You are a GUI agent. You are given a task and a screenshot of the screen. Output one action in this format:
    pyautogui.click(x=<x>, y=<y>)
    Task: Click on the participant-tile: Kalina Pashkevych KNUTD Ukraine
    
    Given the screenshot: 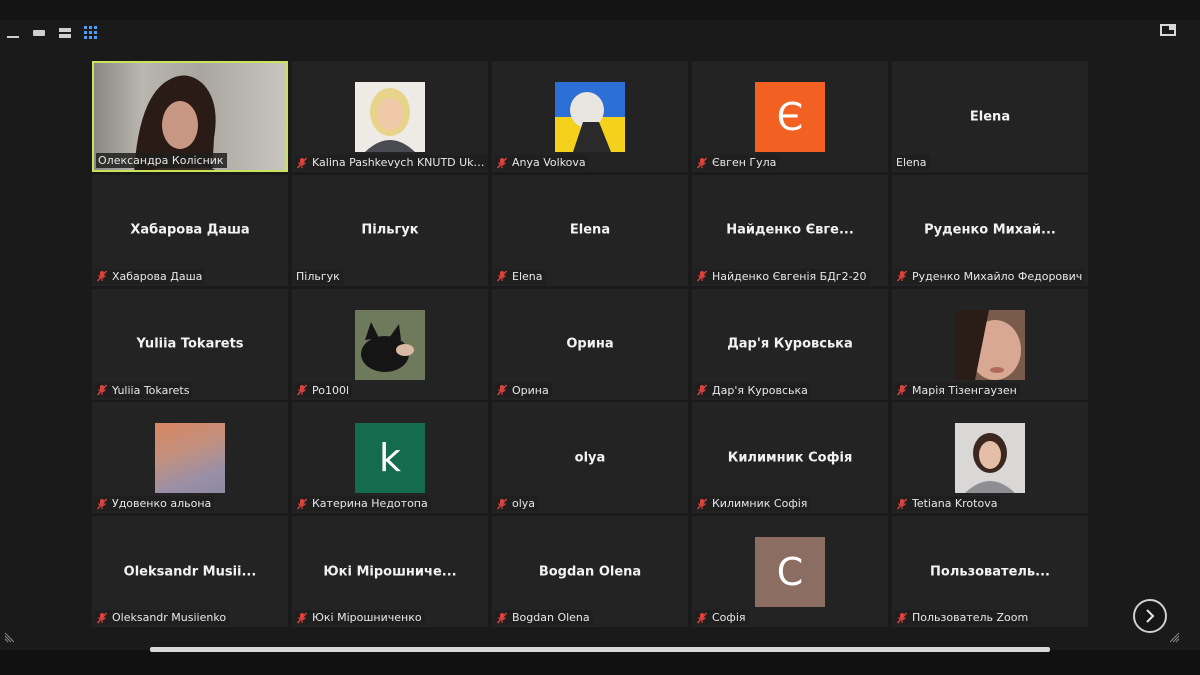 What is the action you would take?
    pyautogui.click(x=390, y=116)
    